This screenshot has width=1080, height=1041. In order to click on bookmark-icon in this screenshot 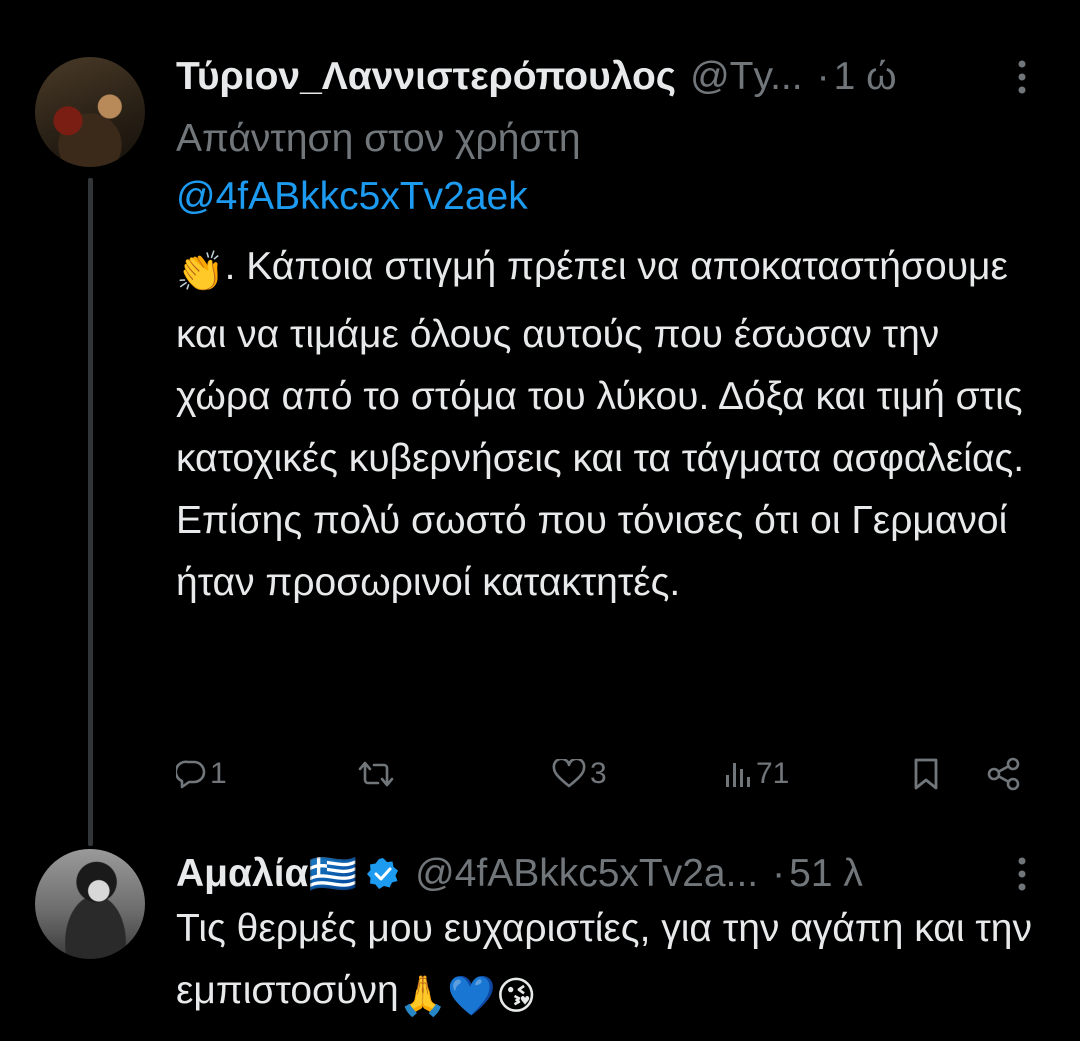, I will do `click(926, 774)`.